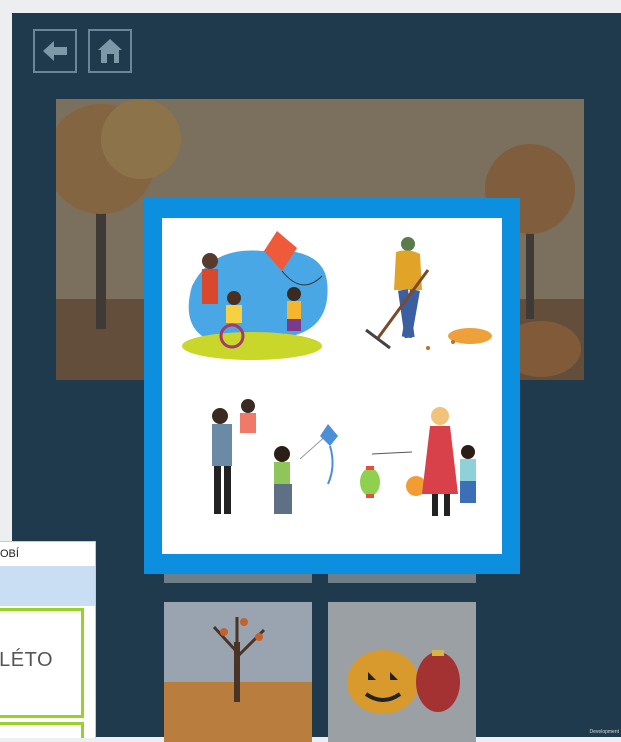 This screenshot has height=742, width=621. Describe the element at coordinates (9, 554) in the screenshot. I see `side-panel-title: OBÍ` at that location.